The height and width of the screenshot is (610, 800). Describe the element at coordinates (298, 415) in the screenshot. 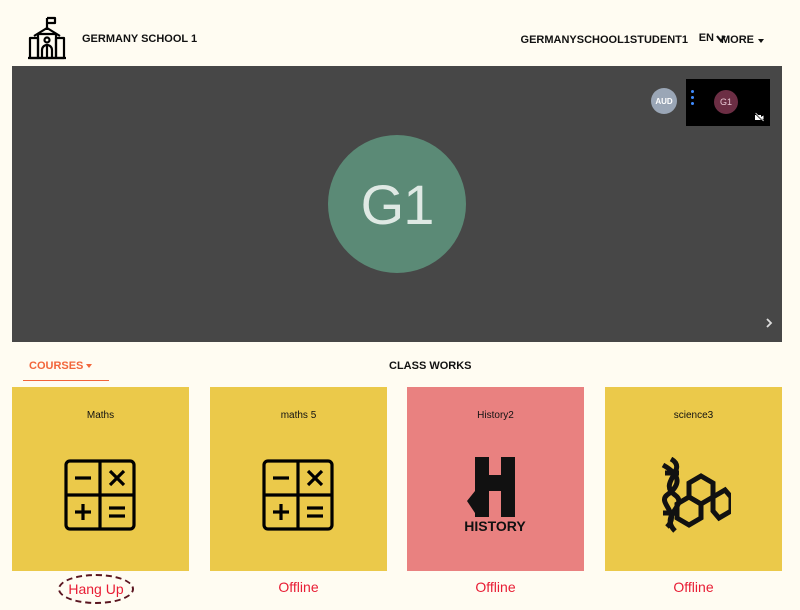

I see `course-title: maths 5` at that location.